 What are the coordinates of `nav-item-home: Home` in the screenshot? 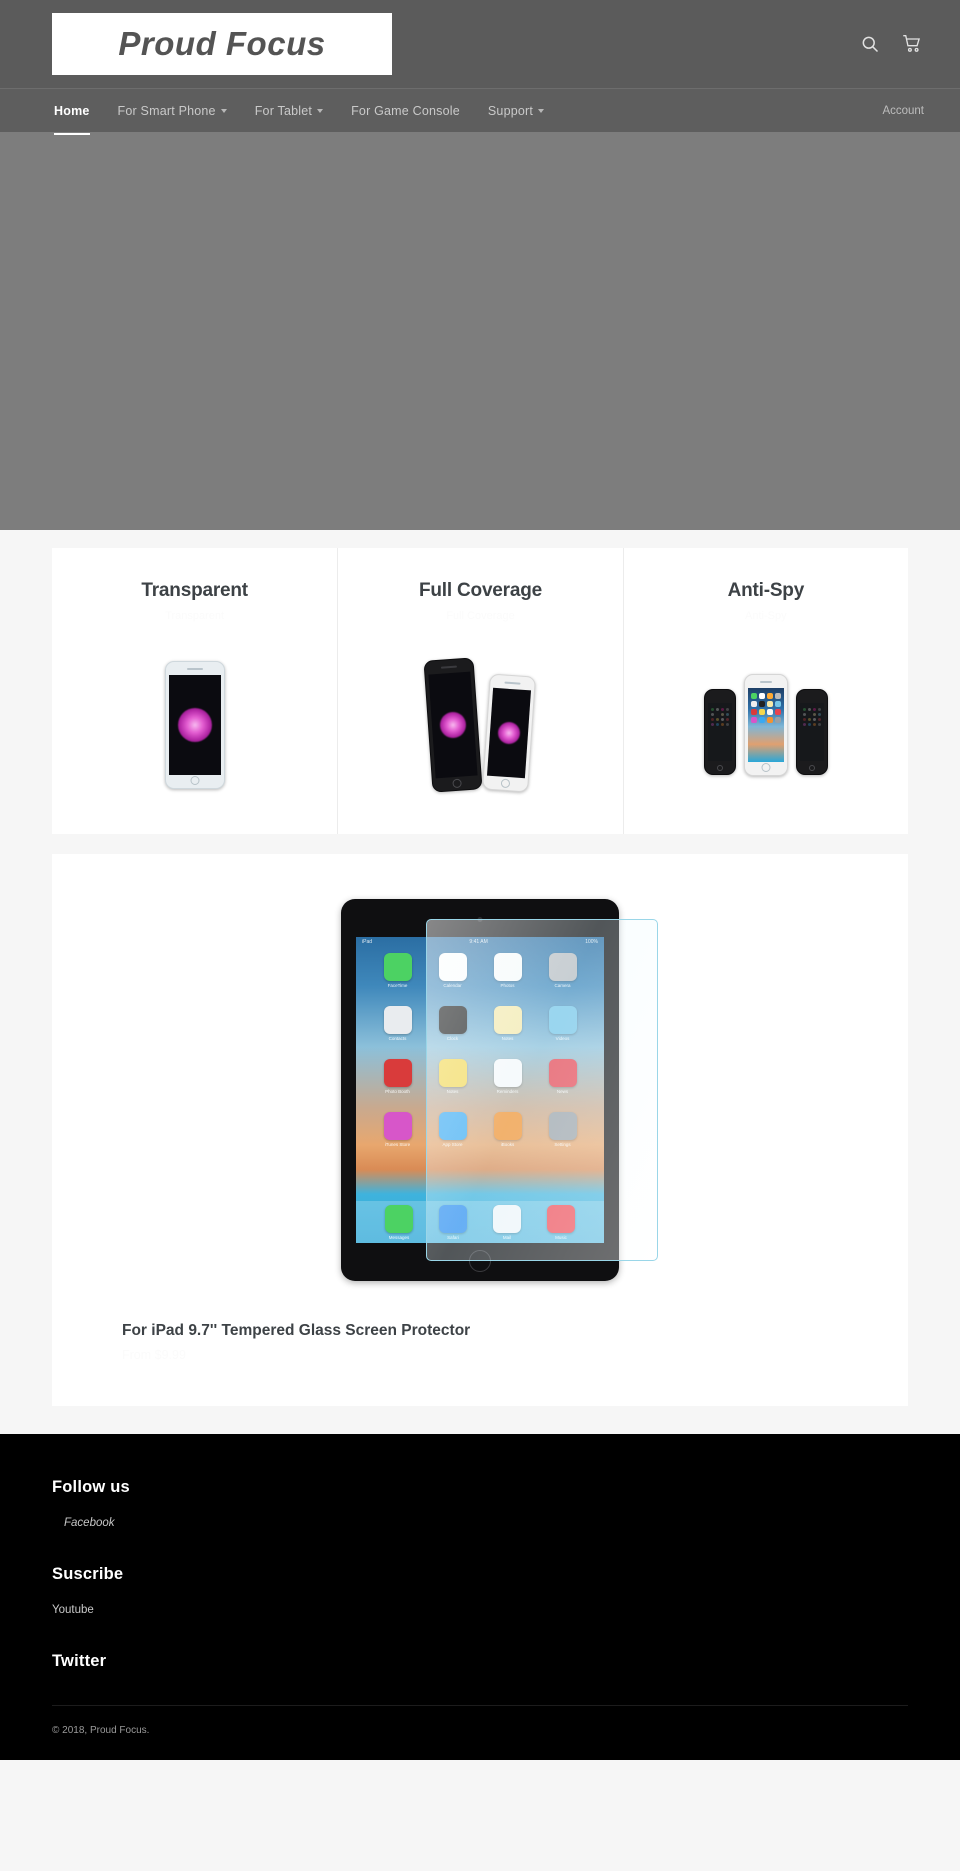 It's located at (72, 112).